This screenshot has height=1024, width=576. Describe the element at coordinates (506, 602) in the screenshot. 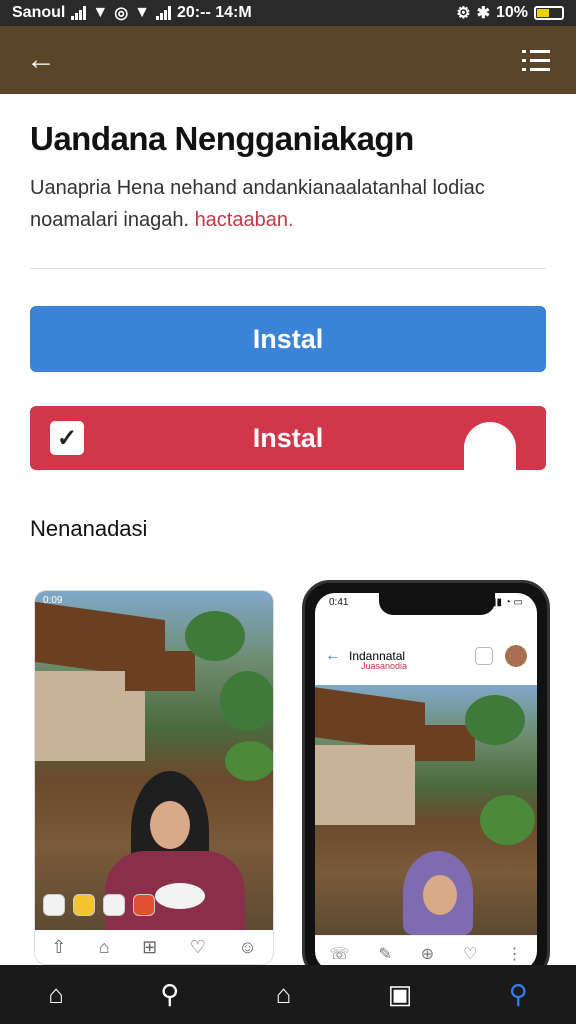

I see `phone-signal-icon: ▮▮ ◔ ▭` at that location.